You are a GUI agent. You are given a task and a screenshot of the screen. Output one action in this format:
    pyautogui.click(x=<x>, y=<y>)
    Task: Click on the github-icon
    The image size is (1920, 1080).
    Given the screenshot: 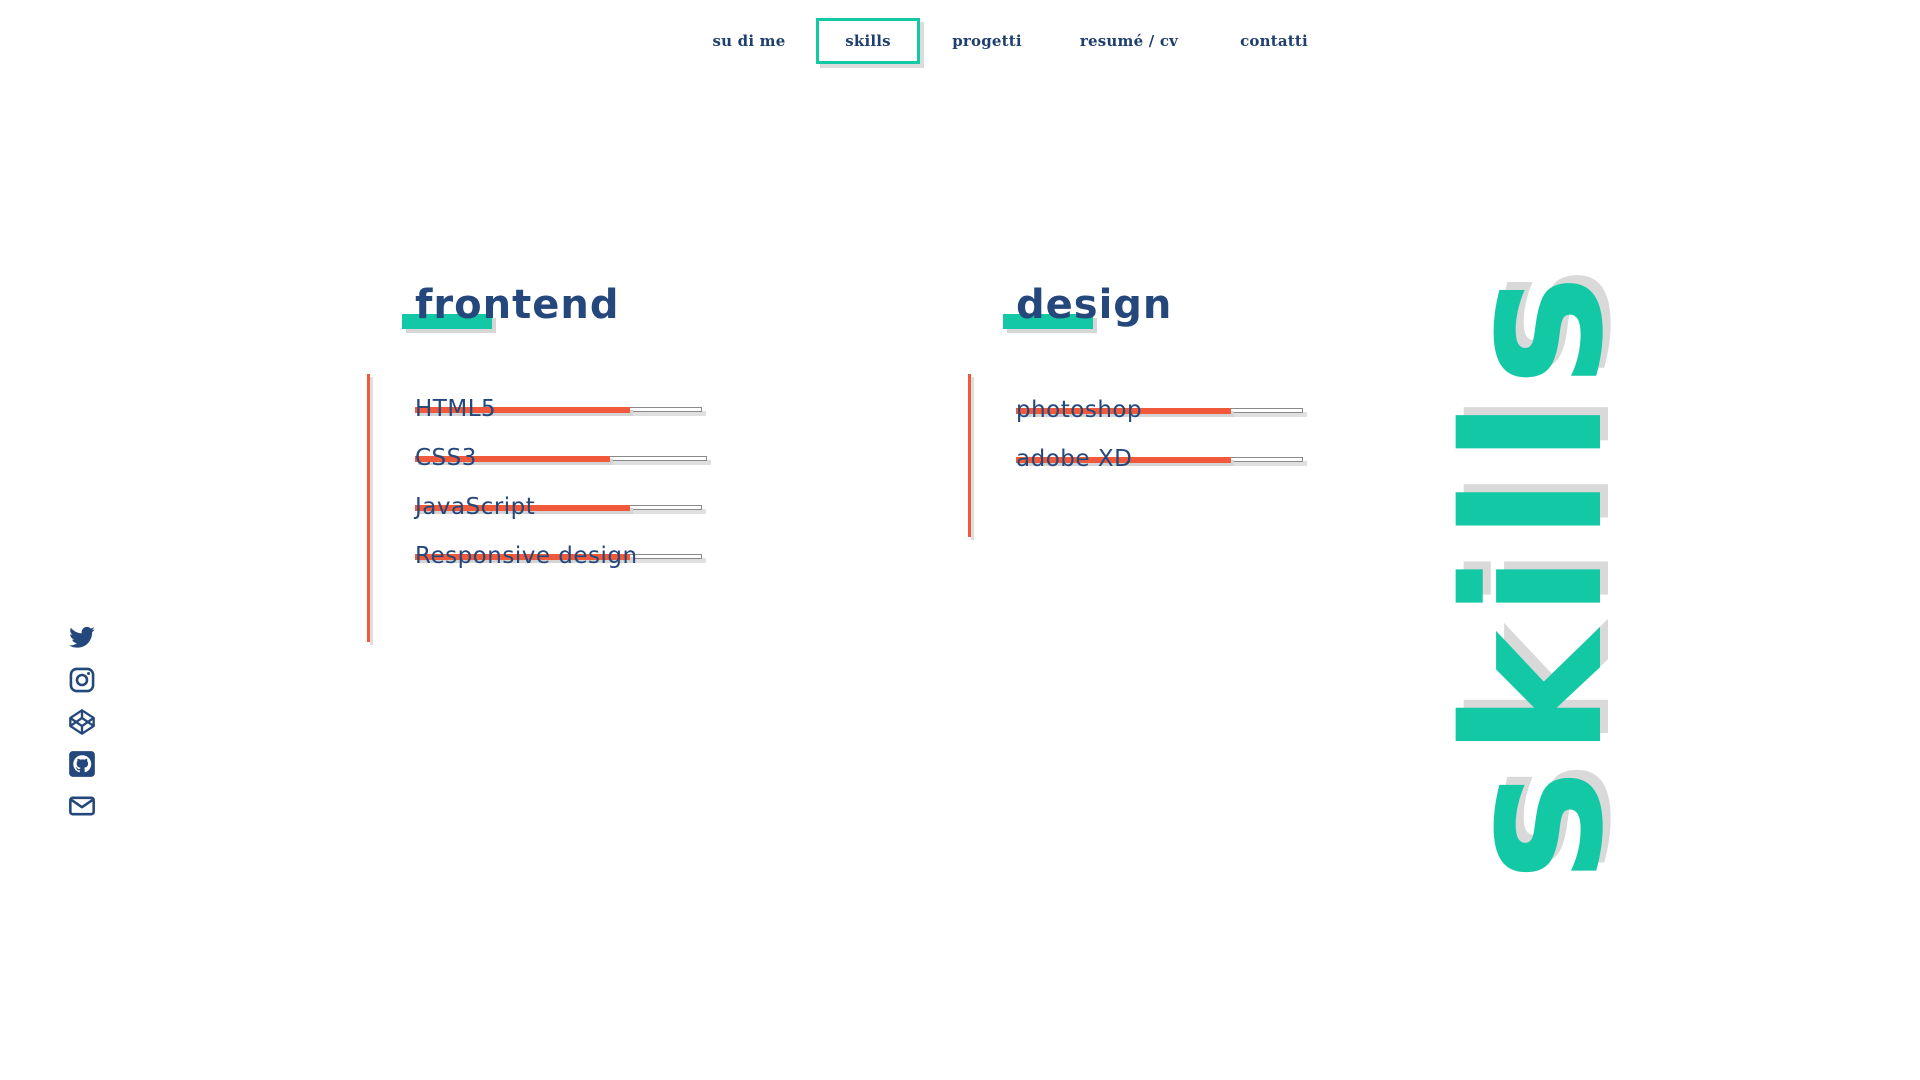 What is the action you would take?
    pyautogui.click(x=82, y=764)
    